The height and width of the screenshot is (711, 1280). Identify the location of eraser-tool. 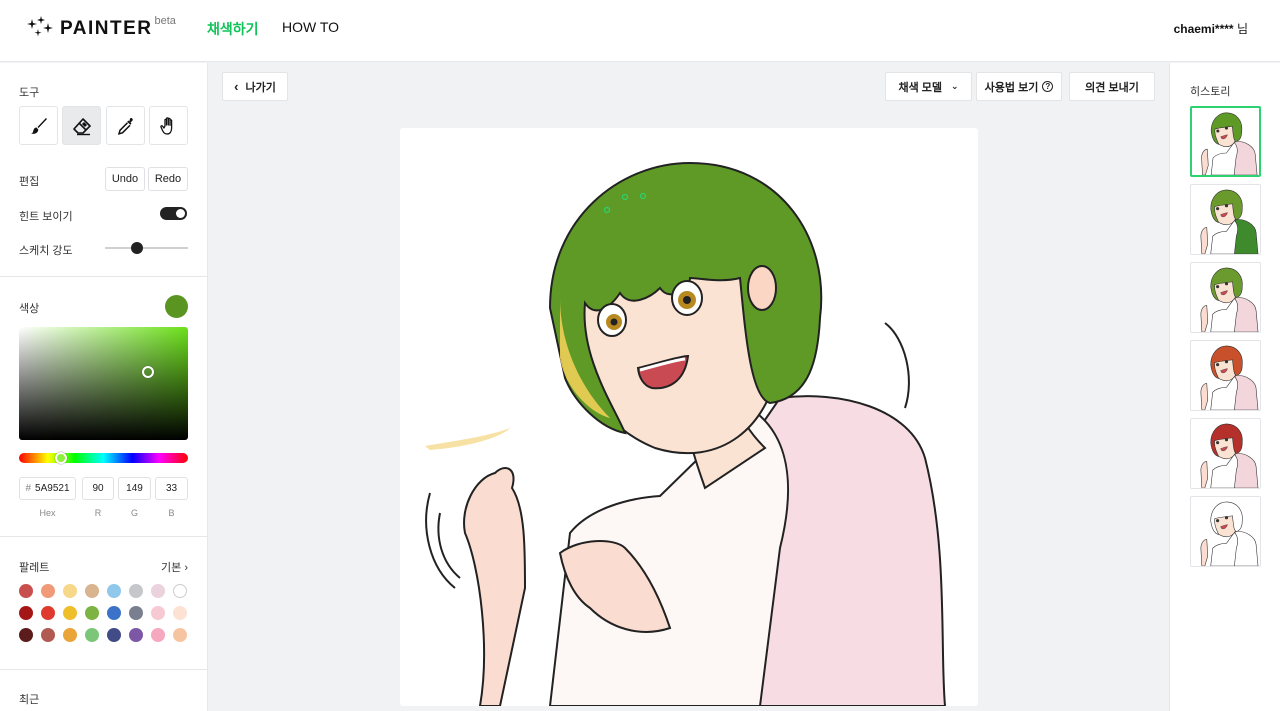
(81, 125).